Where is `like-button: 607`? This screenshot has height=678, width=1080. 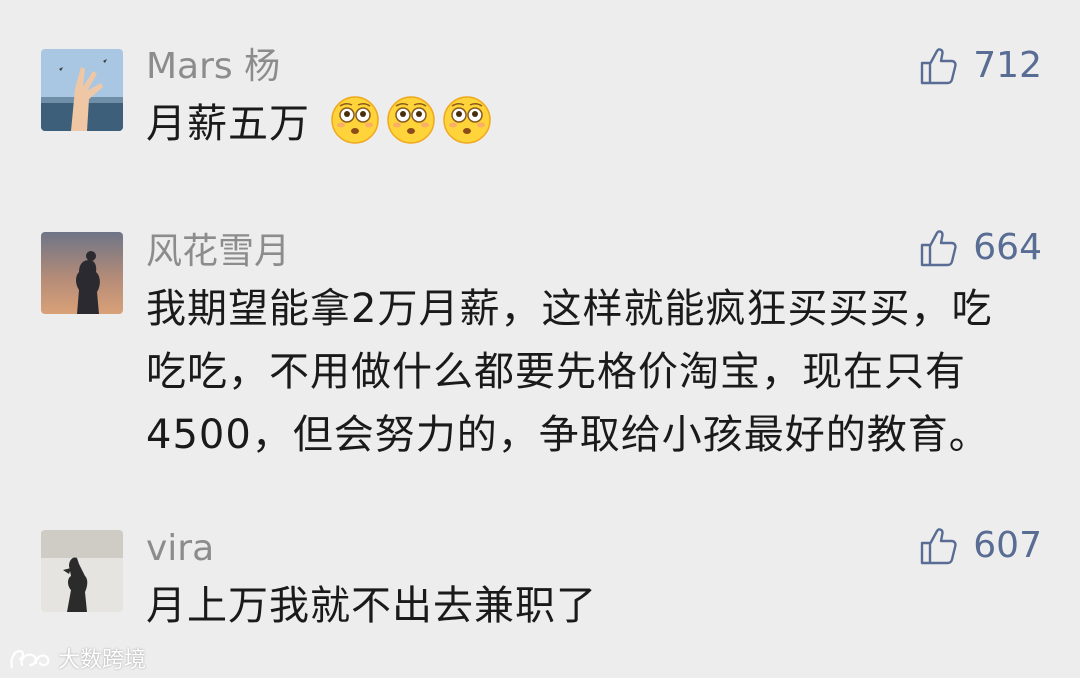 like-button: 607 is located at coordinates (979, 546).